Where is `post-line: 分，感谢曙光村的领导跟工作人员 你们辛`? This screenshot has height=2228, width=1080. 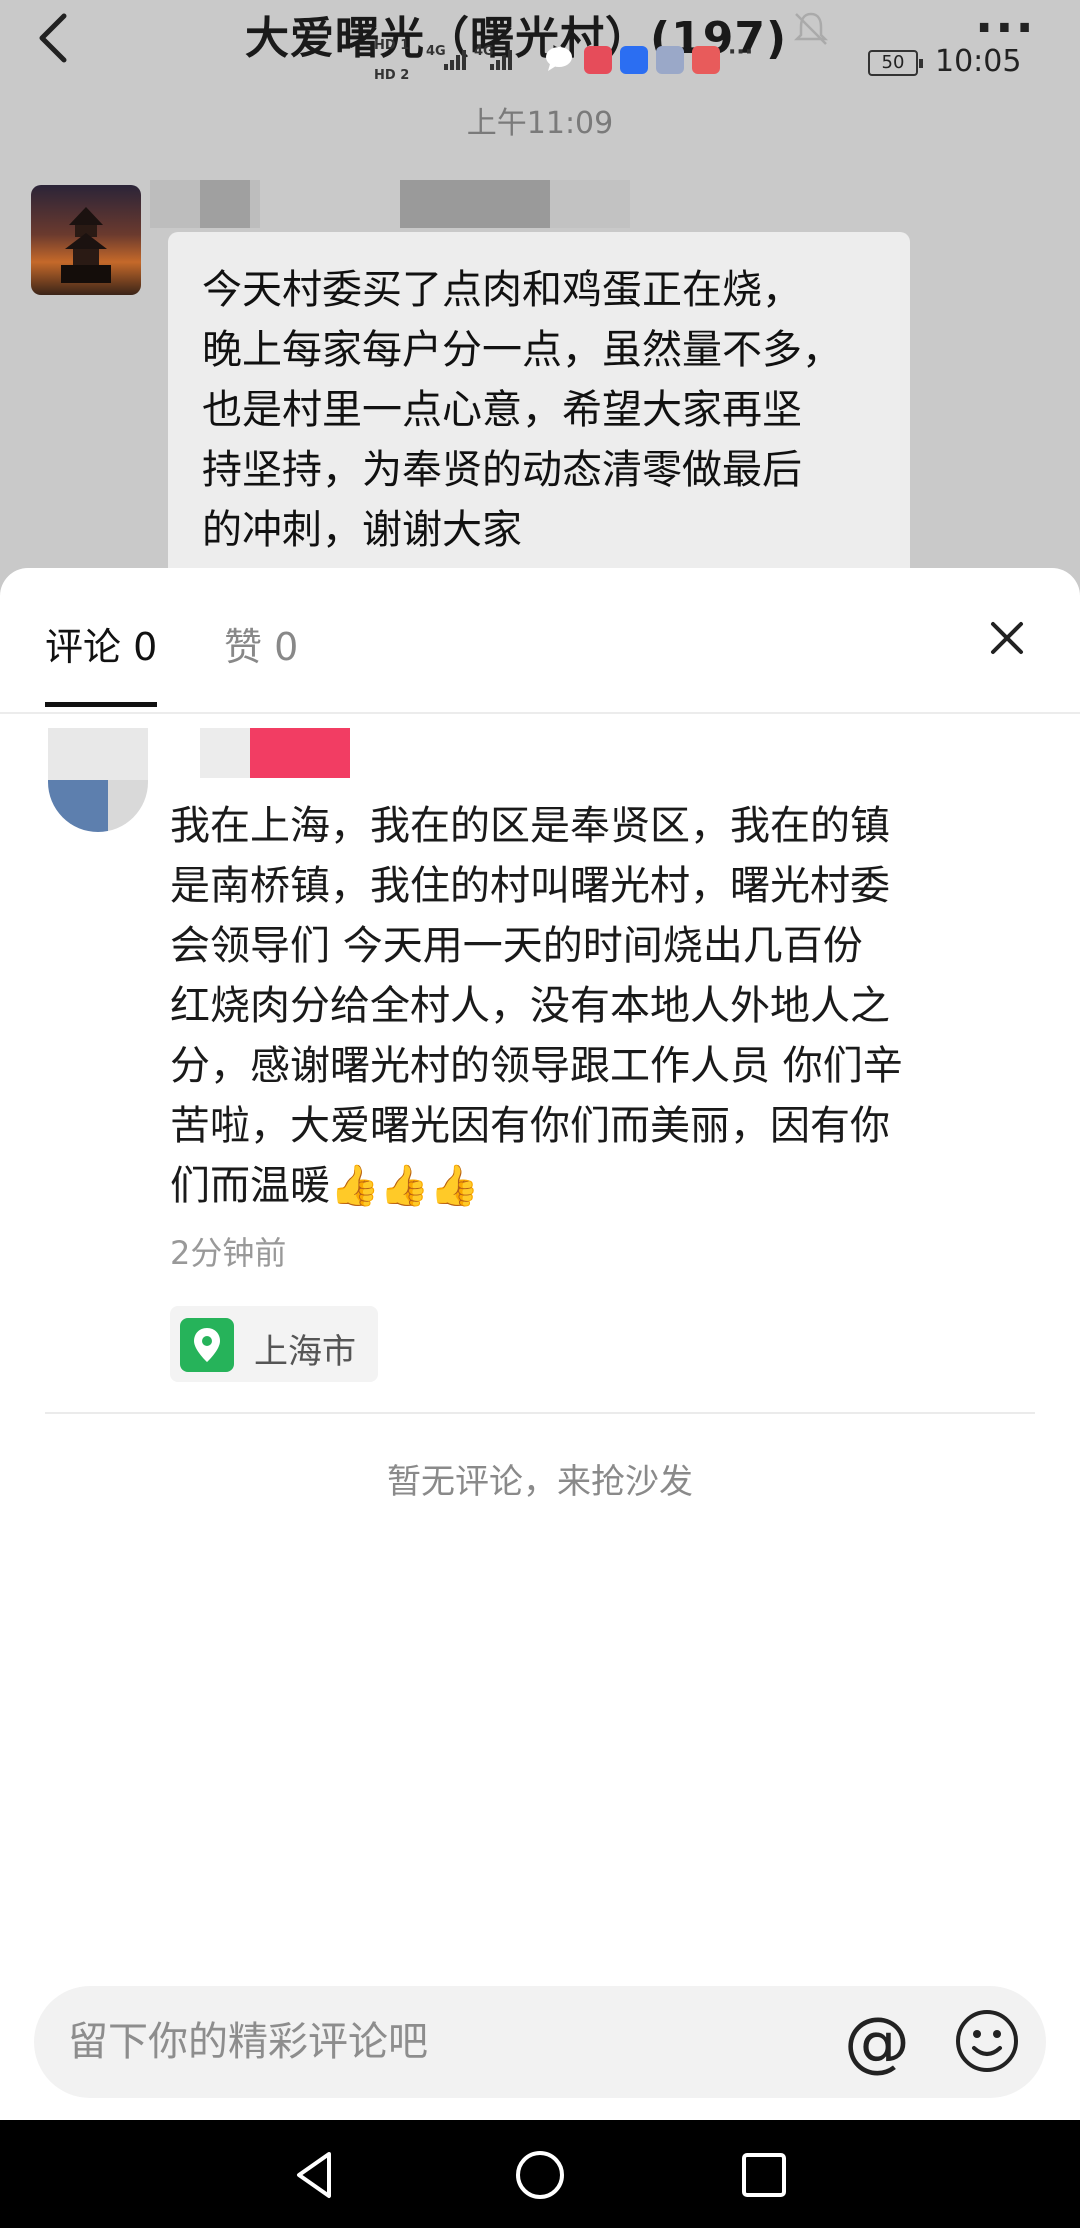
post-line: 分，感谢曙光村的领导跟工作人员 你们辛 is located at coordinates (536, 1066).